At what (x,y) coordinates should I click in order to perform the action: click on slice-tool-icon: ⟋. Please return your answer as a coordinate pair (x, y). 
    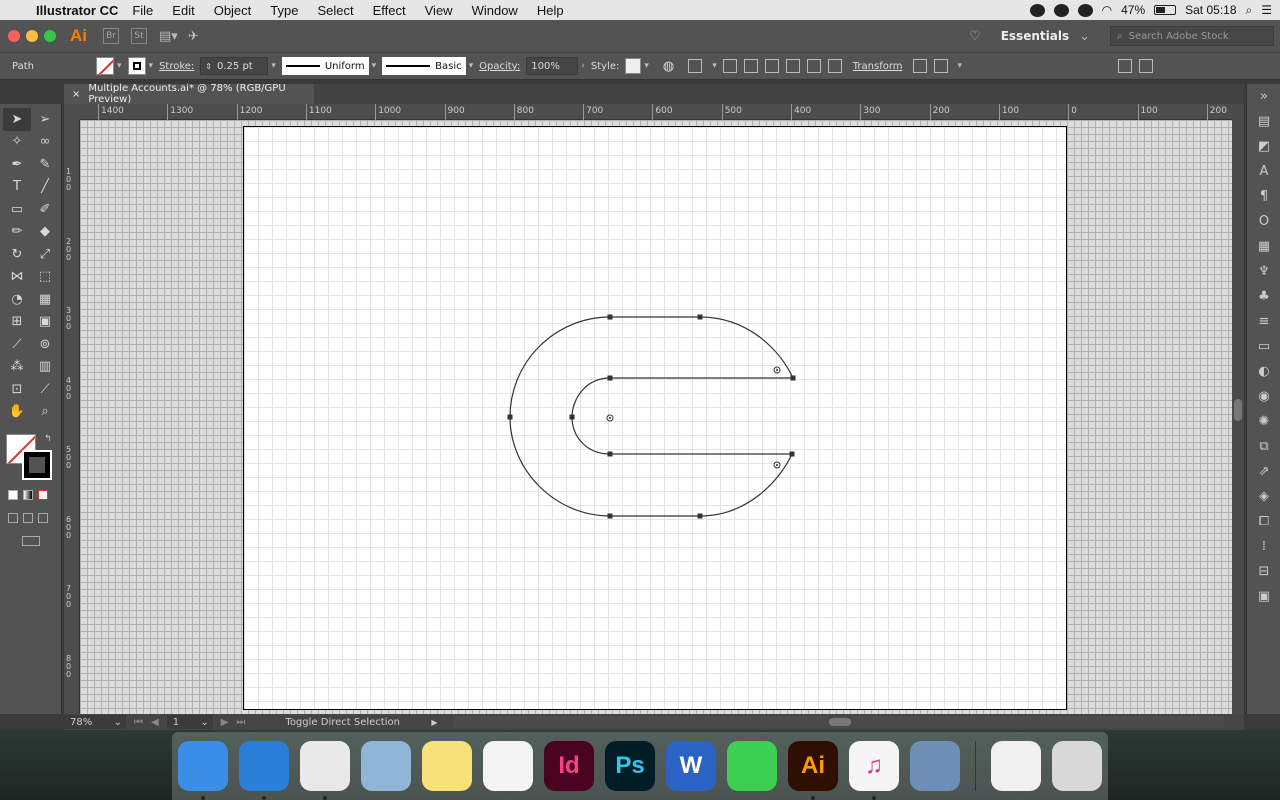
    Looking at the image, I should click on (45, 389).